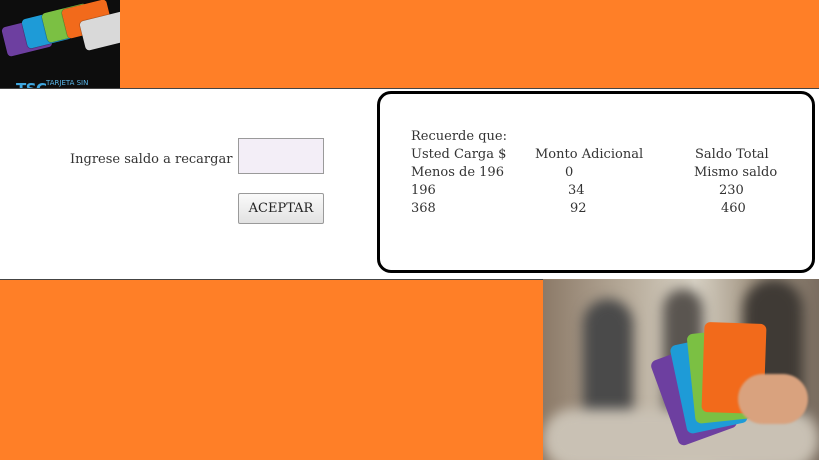  What do you see at coordinates (589, 154) in the screenshot?
I see `header-monto: Monto Adicional` at bounding box center [589, 154].